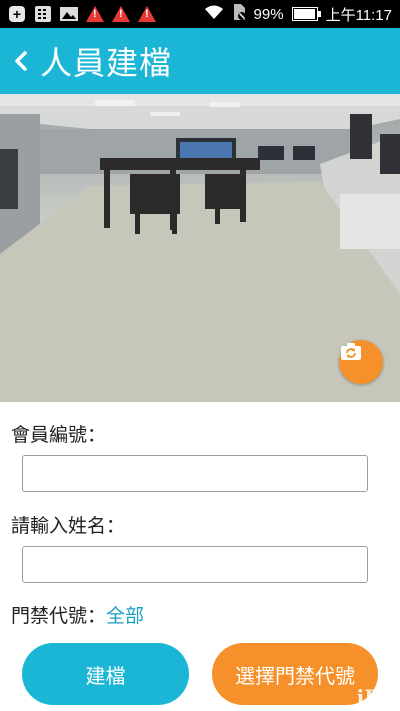 Image resolution: width=400 pixels, height=711 pixels. What do you see at coordinates (376, 697) in the screenshot?
I see `watermark-logo: iBT` at bounding box center [376, 697].